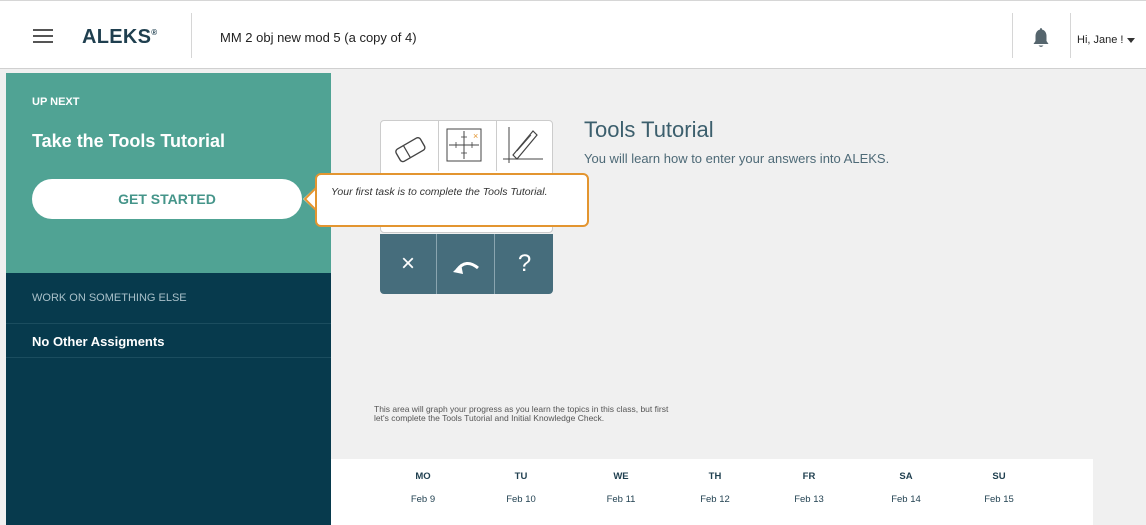  What do you see at coordinates (43, 36) in the screenshot?
I see `hamburger-menu-icon` at bounding box center [43, 36].